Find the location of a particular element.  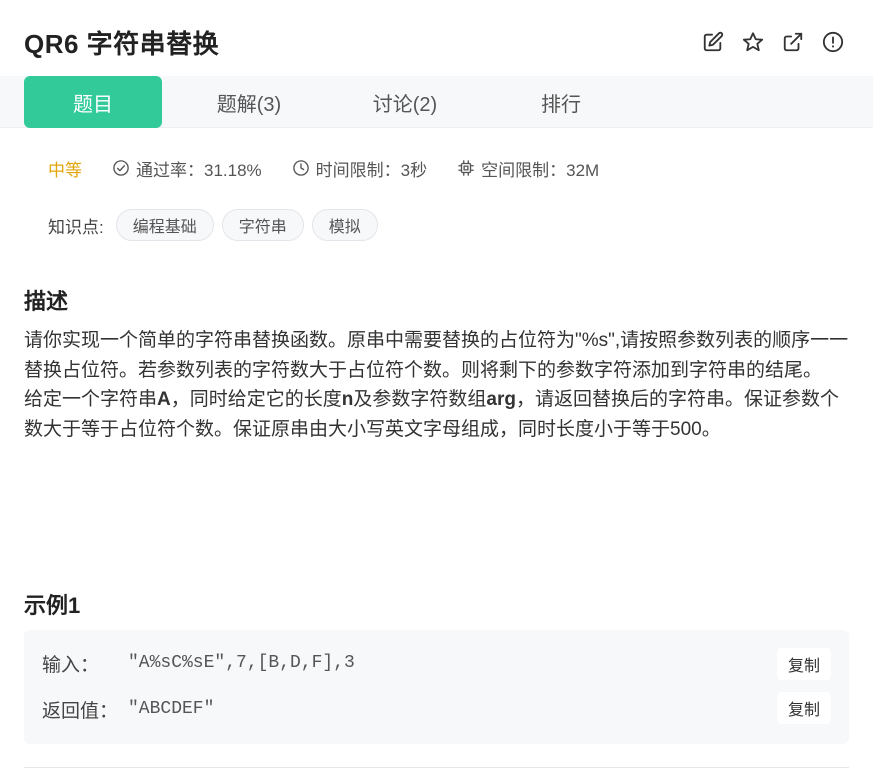

example-heading: 示例1 is located at coordinates (52, 605).